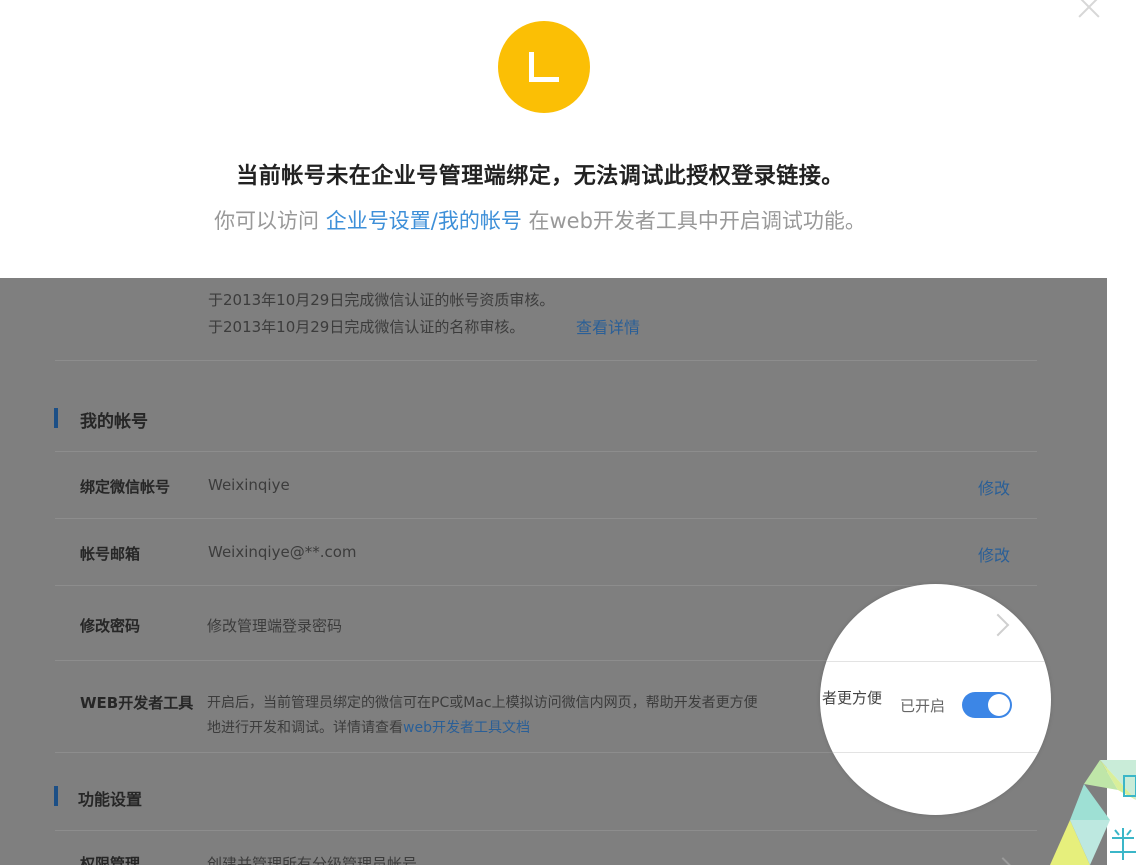 The height and width of the screenshot is (865, 1136). Describe the element at coordinates (540, 176) in the screenshot. I see `error-message: 当前帐号未在企业号管理端绑定，无法调试此授权登录链接。` at that location.